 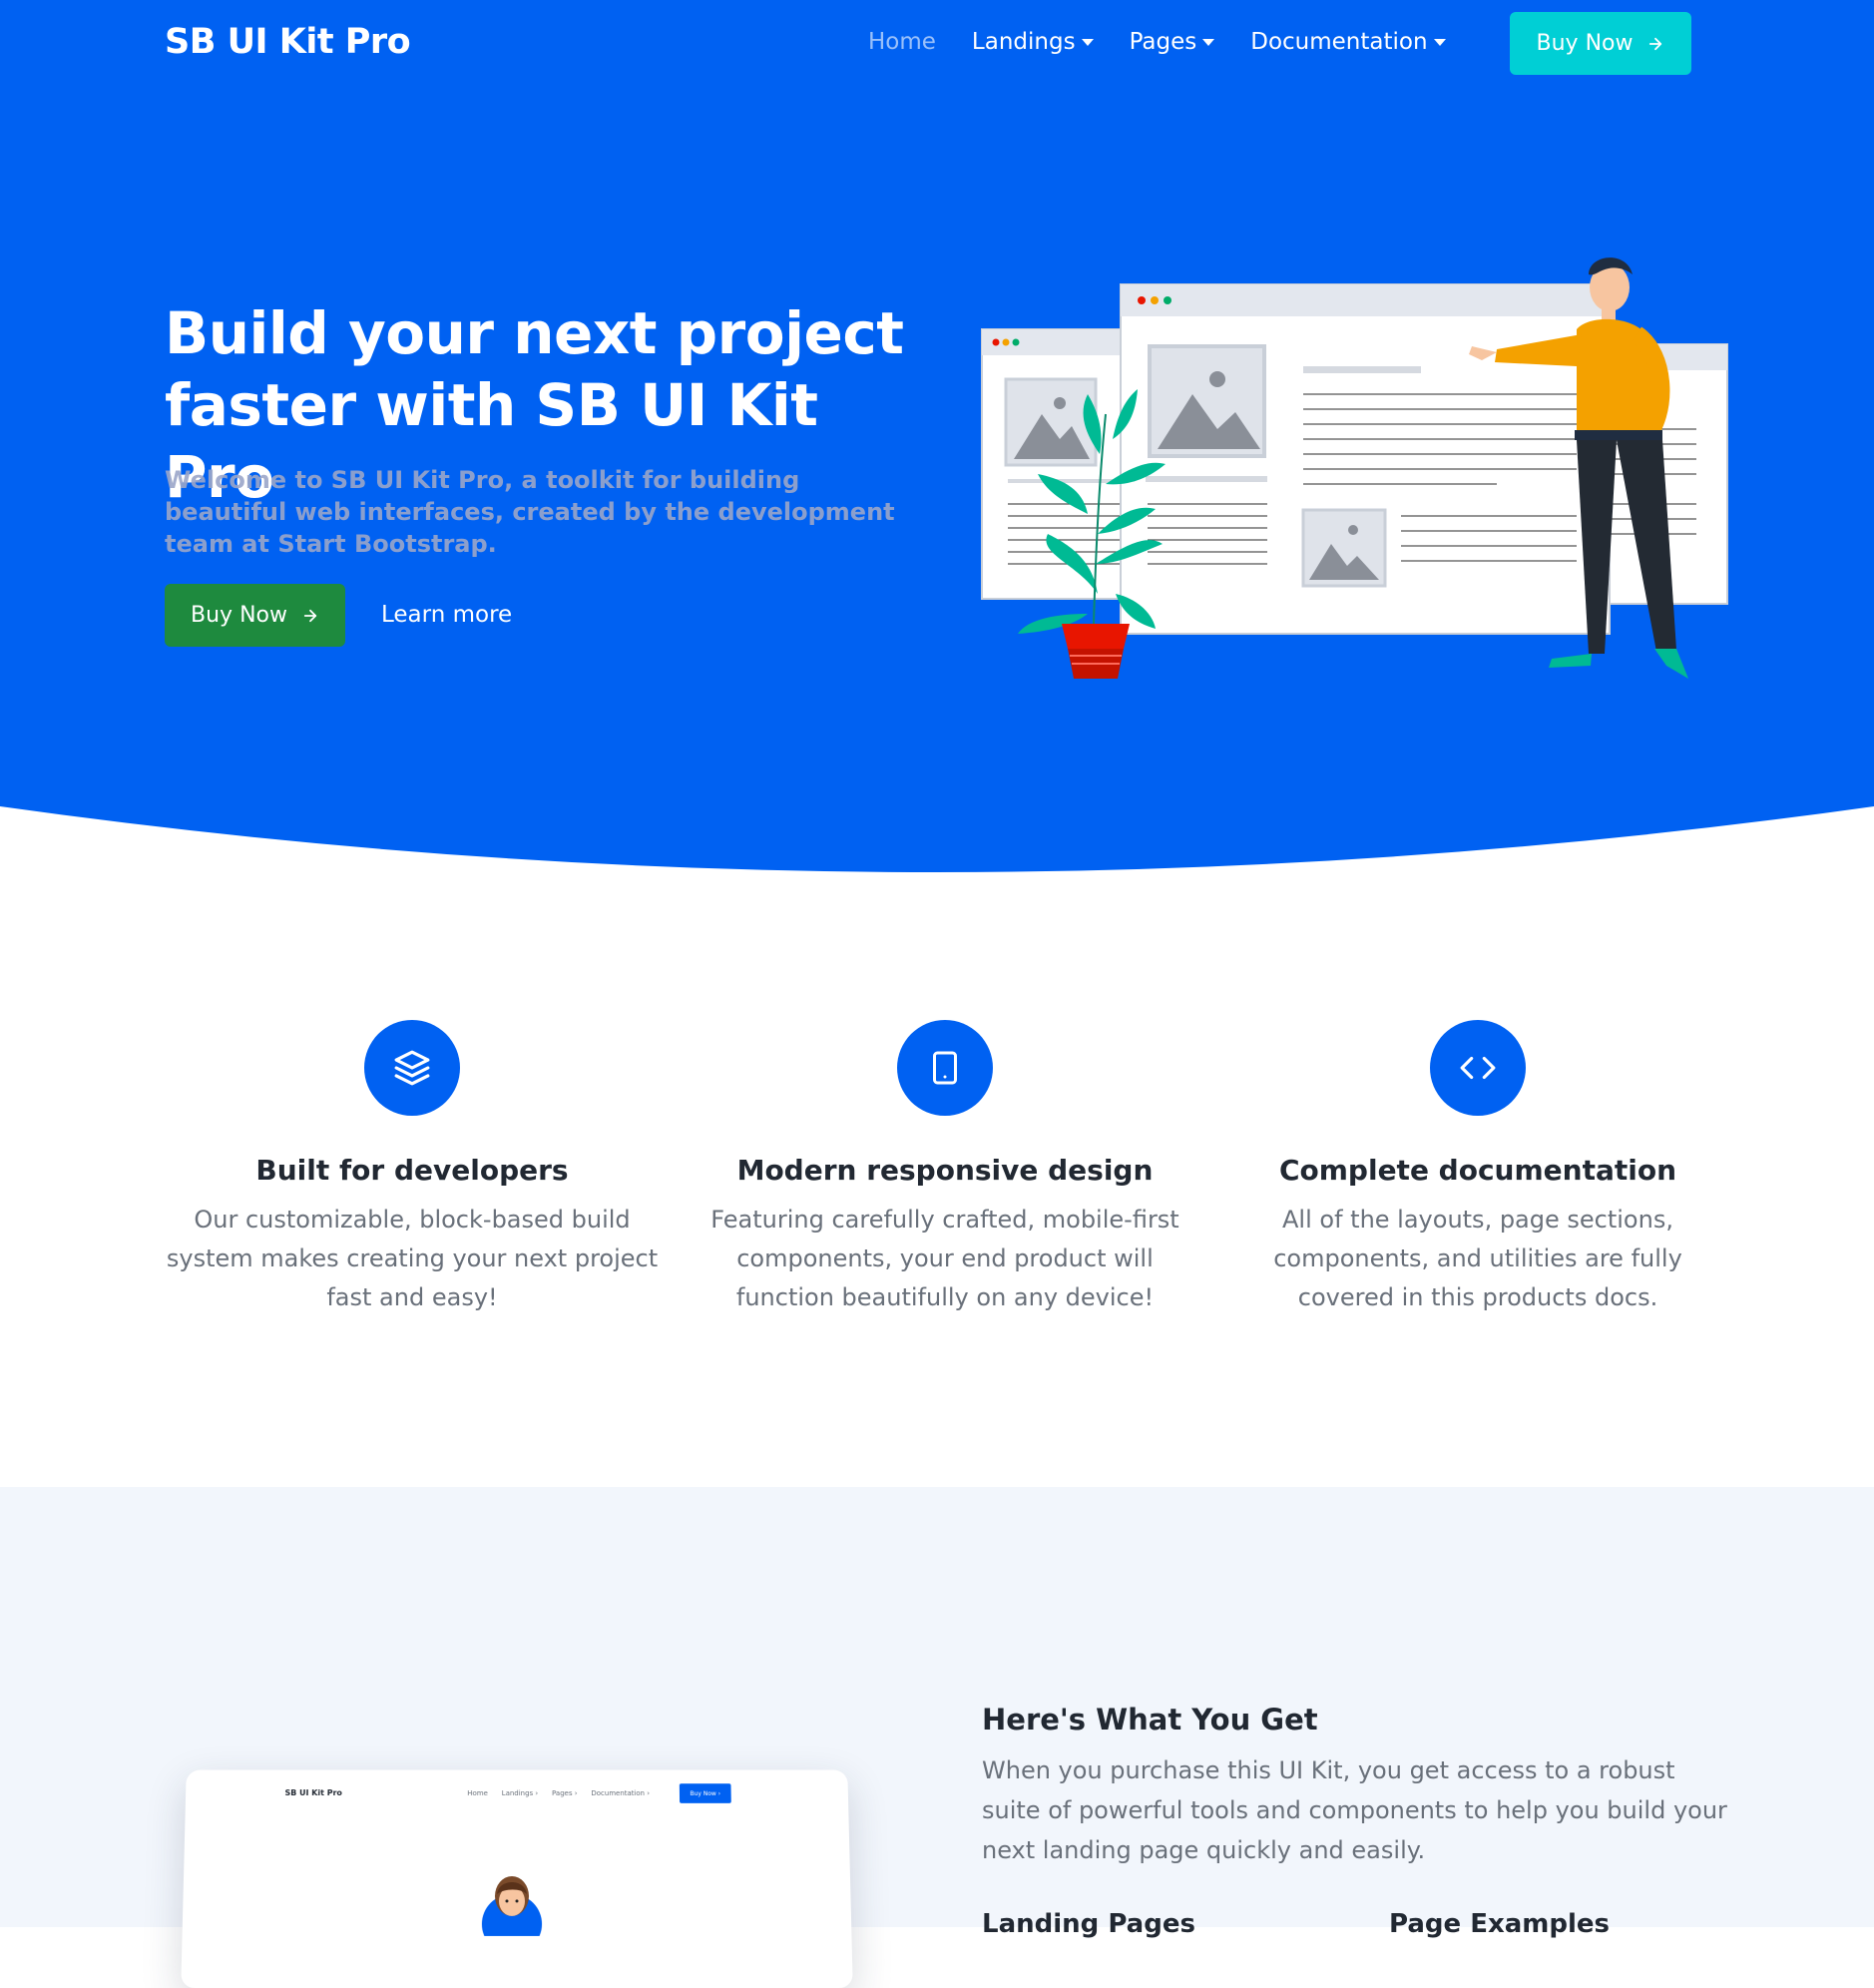 I want to click on feature-title: Modern responsive design, so click(x=945, y=1170).